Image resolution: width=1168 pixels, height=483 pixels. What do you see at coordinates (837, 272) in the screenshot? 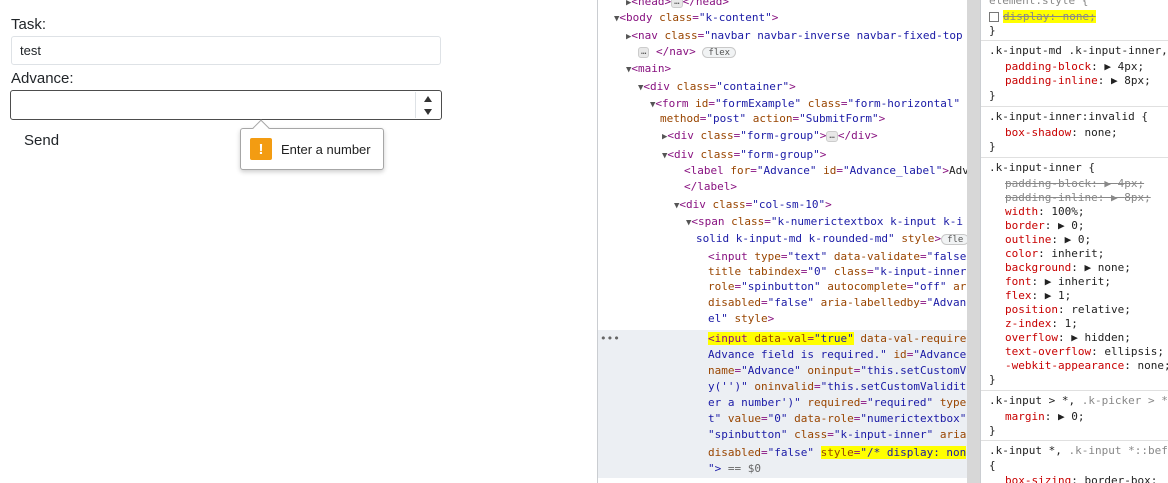
I see `dom-node-input-text-attrs-1: title tabindex="0" class="k-input-inner` at bounding box center [837, 272].